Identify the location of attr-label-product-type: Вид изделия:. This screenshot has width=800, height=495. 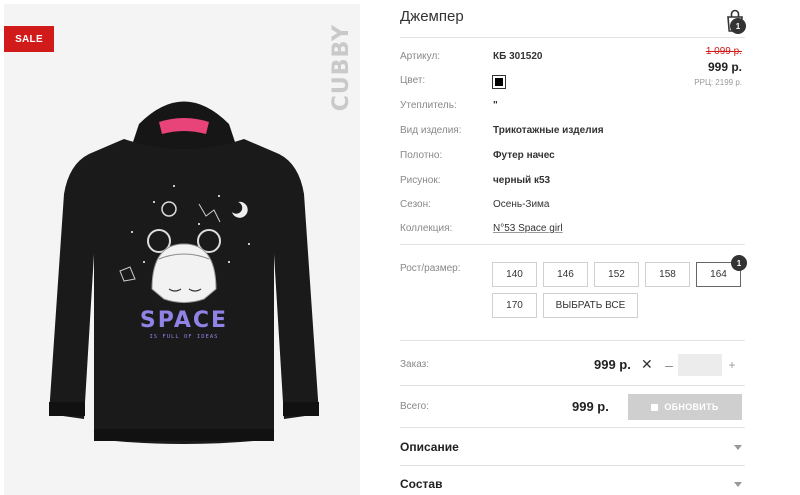
(431, 130).